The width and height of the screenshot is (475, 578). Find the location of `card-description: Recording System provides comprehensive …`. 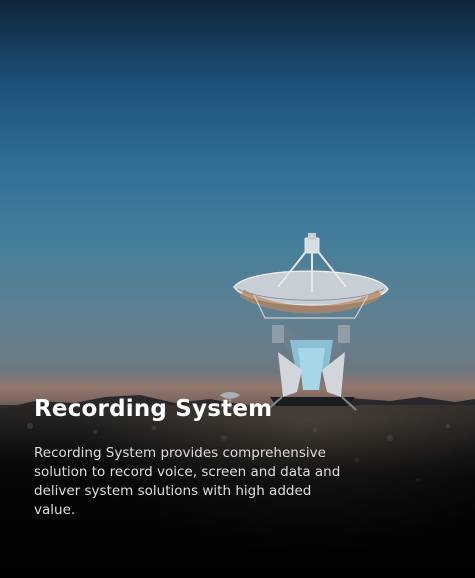

card-description: Recording System provides comprehensive … is located at coordinates (187, 481).